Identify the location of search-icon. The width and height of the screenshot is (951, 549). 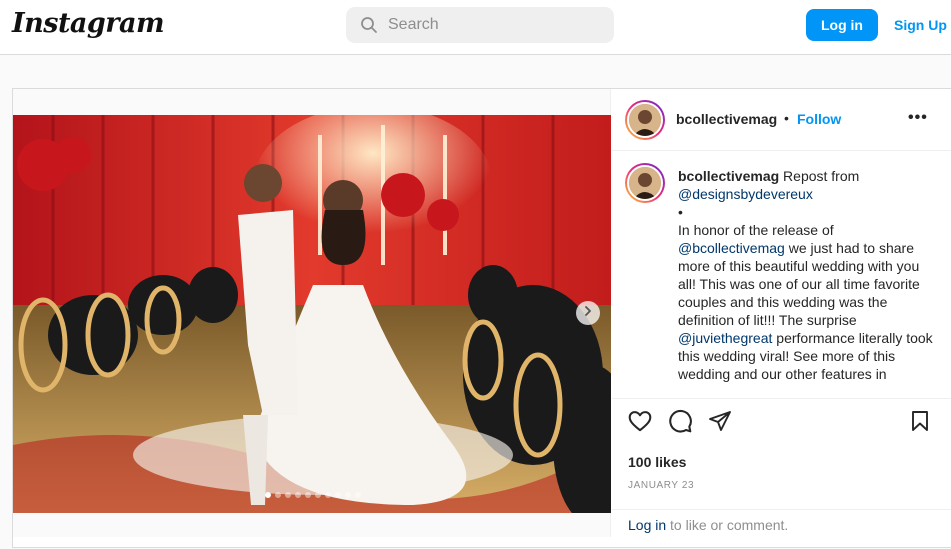
(369, 25).